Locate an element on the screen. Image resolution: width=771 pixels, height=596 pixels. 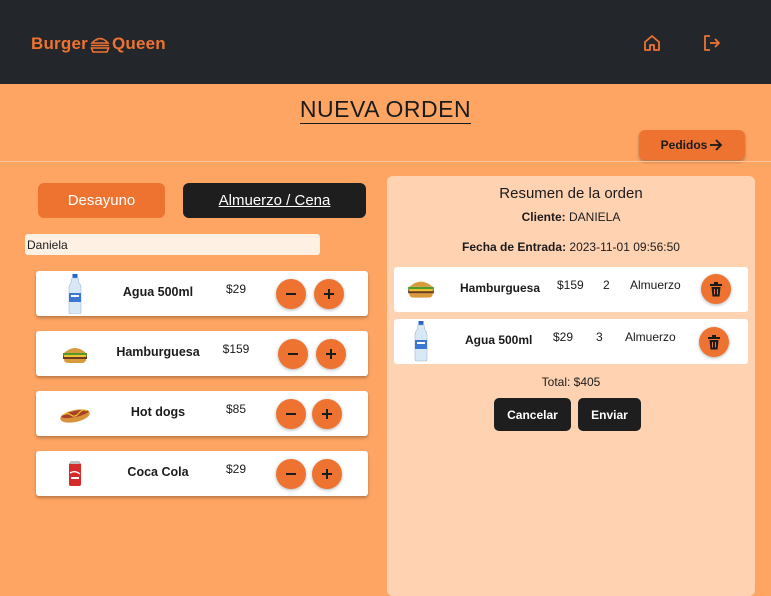
product-price: $159 is located at coordinates (236, 349).